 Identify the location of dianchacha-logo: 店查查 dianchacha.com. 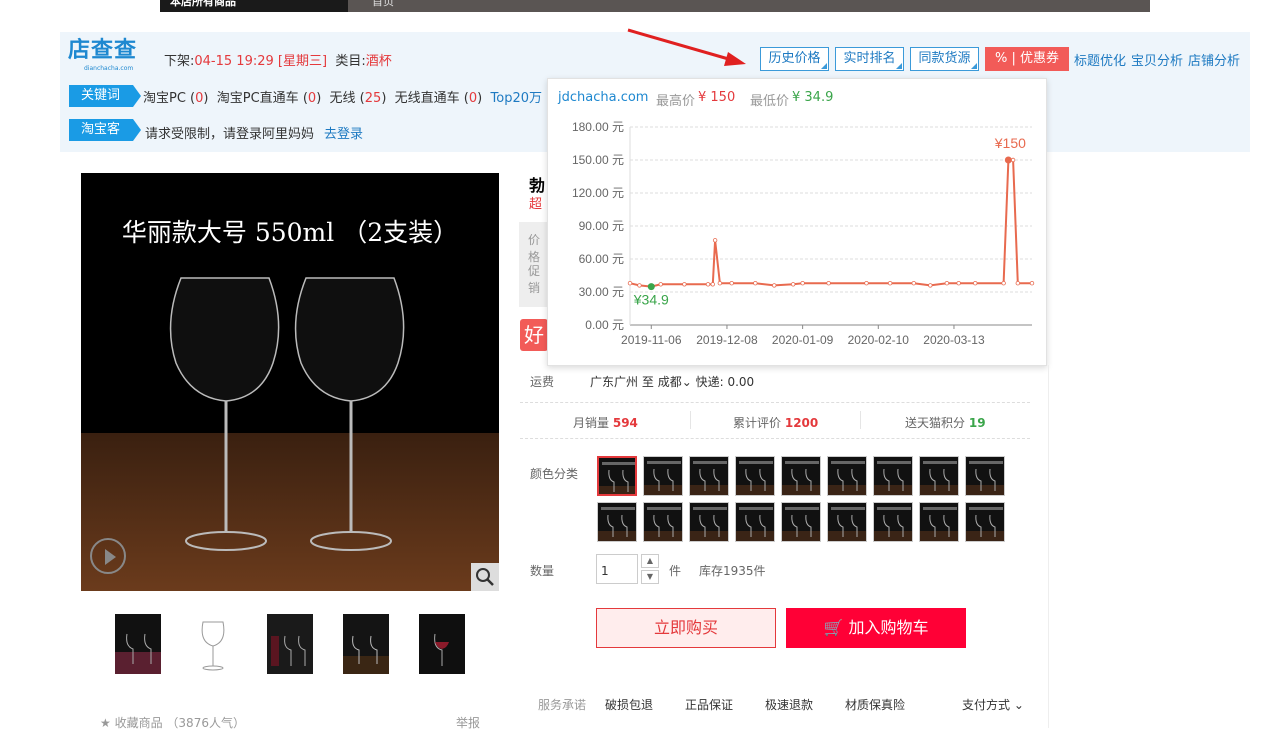
(111, 56).